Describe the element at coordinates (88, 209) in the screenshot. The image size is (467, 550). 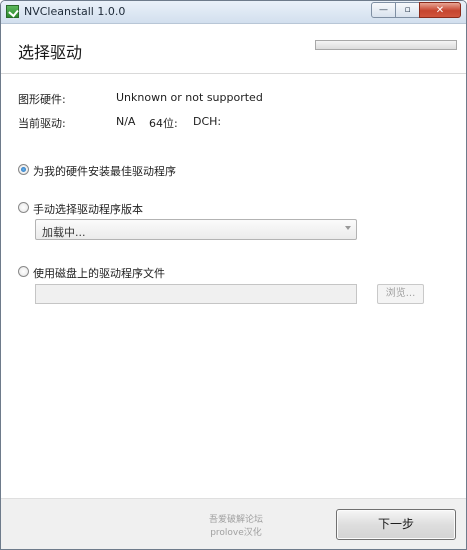
I see `radio-manual-version-label: 手动选择驱动程序版本` at that location.